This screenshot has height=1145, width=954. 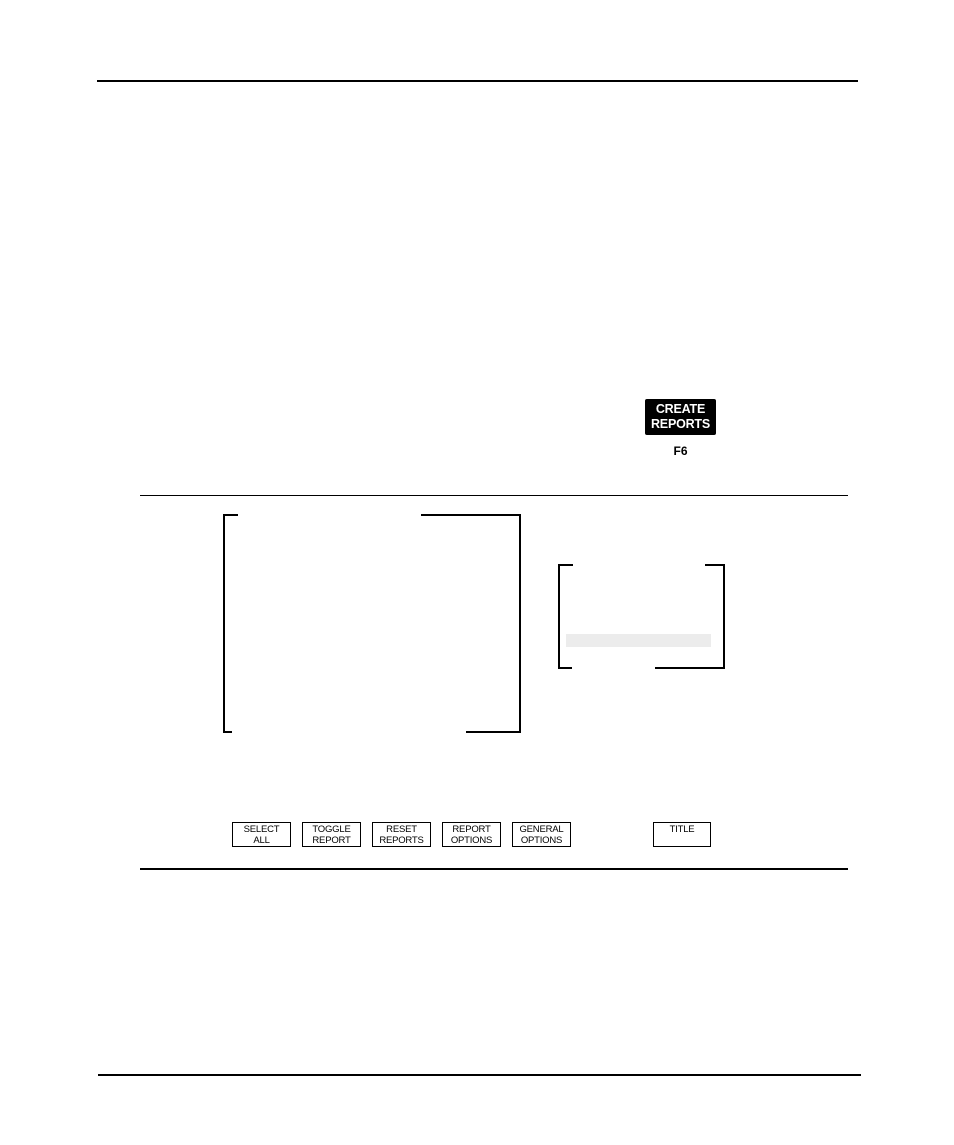 I want to click on header-rule, so click(x=477, y=81).